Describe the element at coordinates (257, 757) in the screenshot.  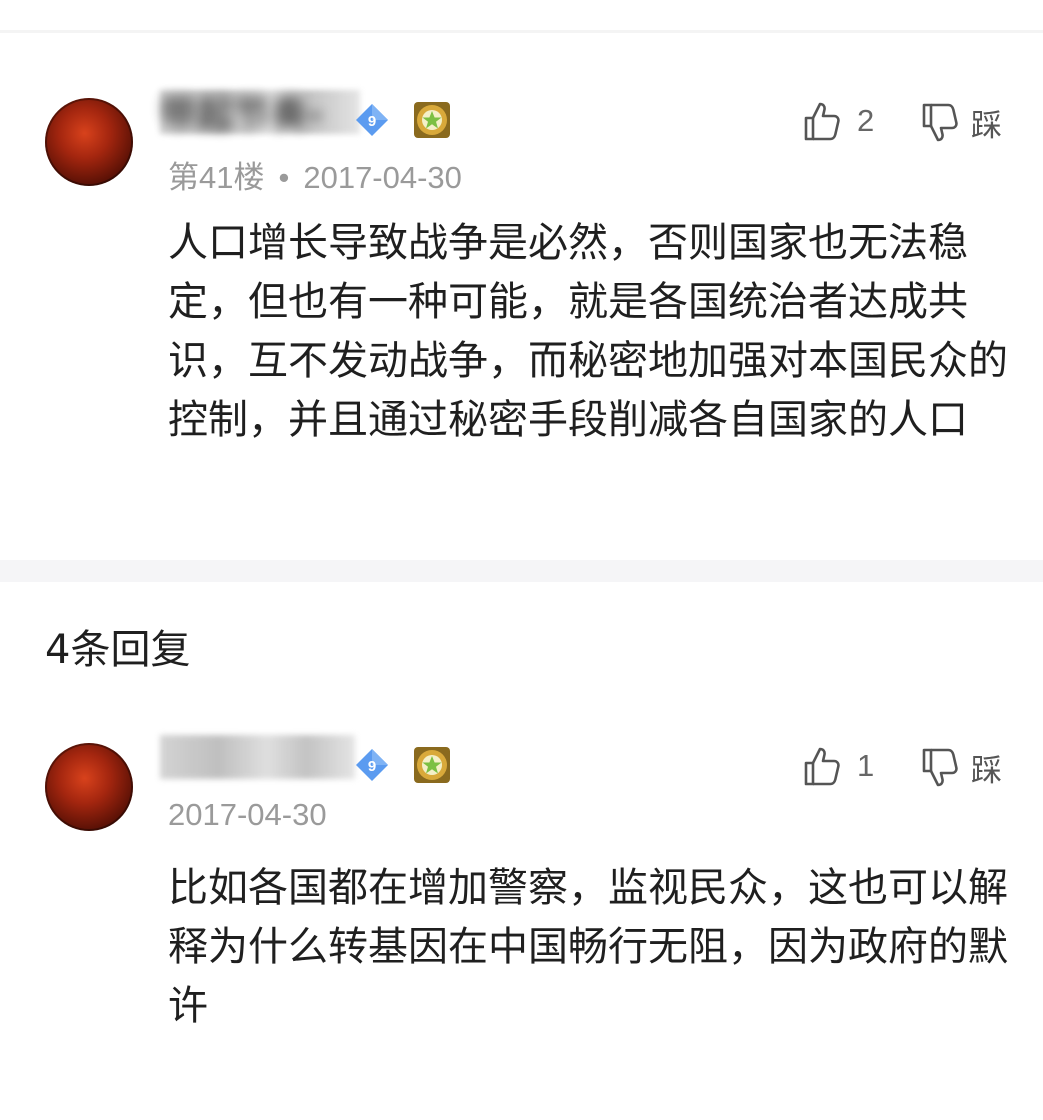
I see `username-redaction` at that location.